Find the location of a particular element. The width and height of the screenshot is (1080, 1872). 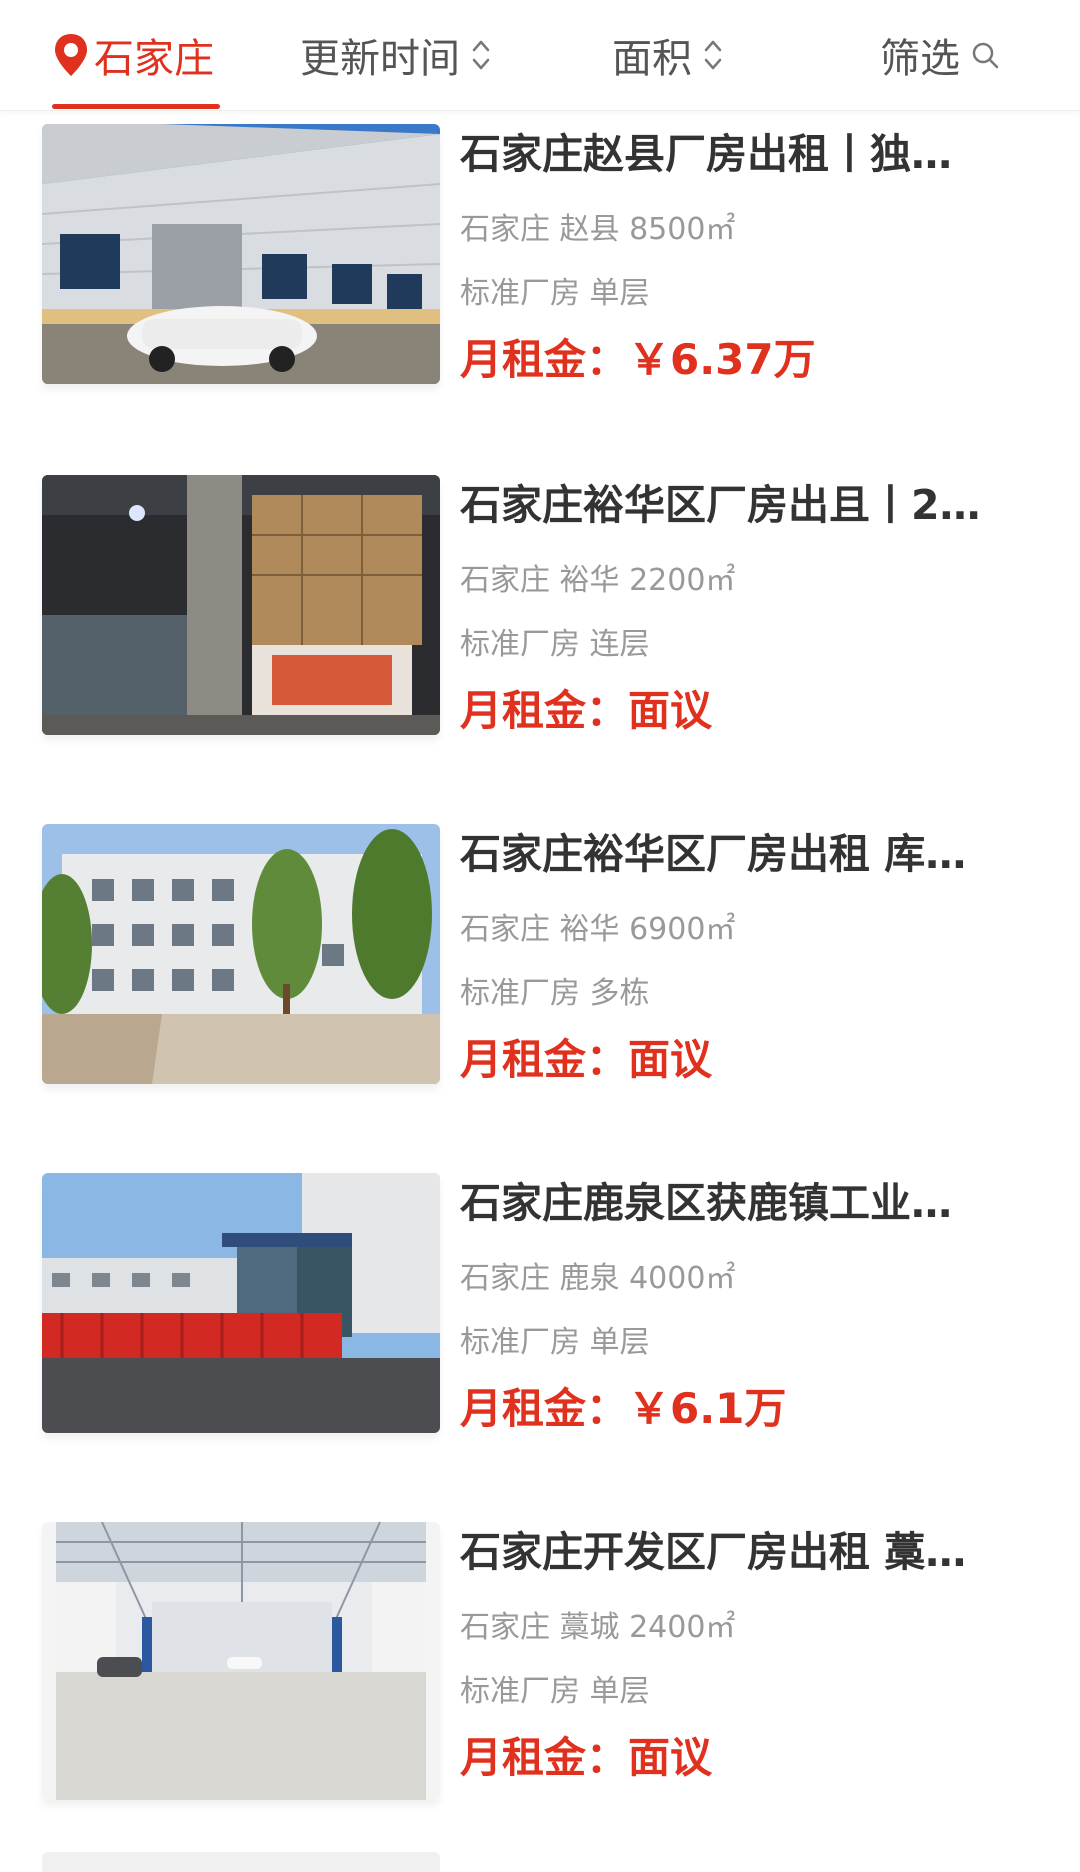

sort-update-time-label: 更新时间 is located at coordinates (380, 59).